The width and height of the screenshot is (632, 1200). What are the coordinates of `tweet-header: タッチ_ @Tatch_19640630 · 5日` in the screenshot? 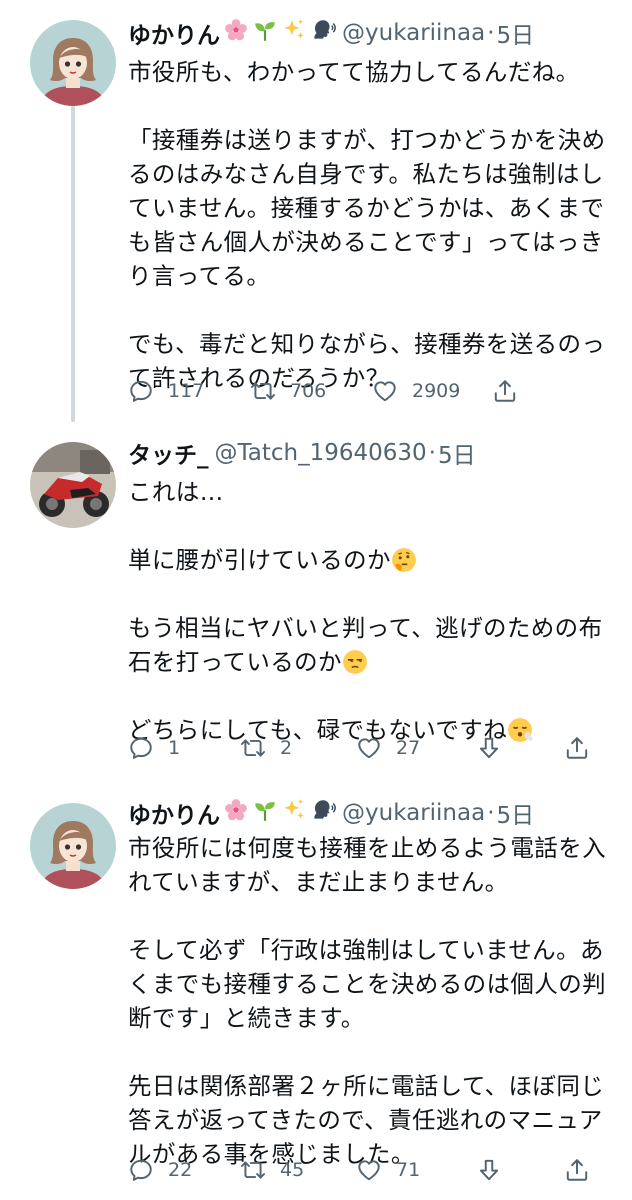 It's located at (375, 453).